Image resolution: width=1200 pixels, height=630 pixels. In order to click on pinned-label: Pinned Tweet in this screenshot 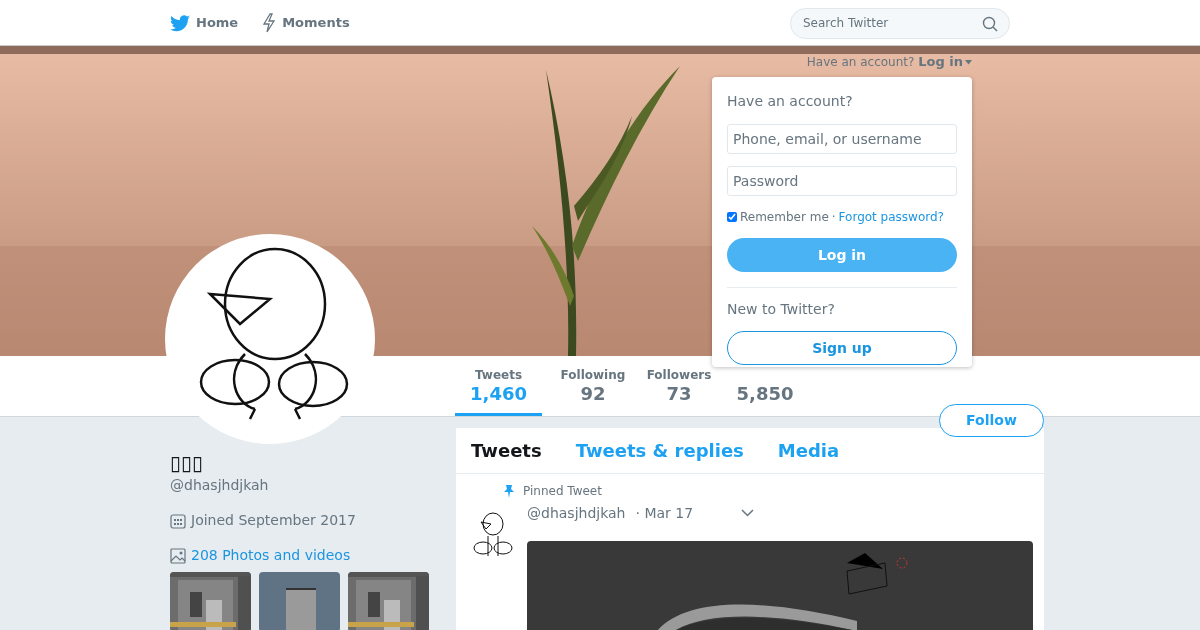, I will do `click(562, 491)`.